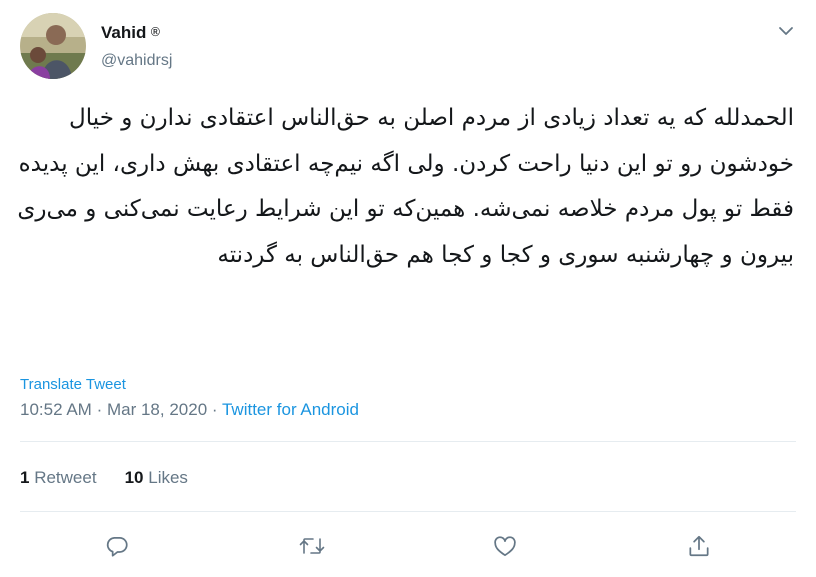 Image resolution: width=816 pixels, height=577 pixels. Describe the element at coordinates (73, 384) in the screenshot. I see `translate-tweet-link: Translate Tweet` at that location.